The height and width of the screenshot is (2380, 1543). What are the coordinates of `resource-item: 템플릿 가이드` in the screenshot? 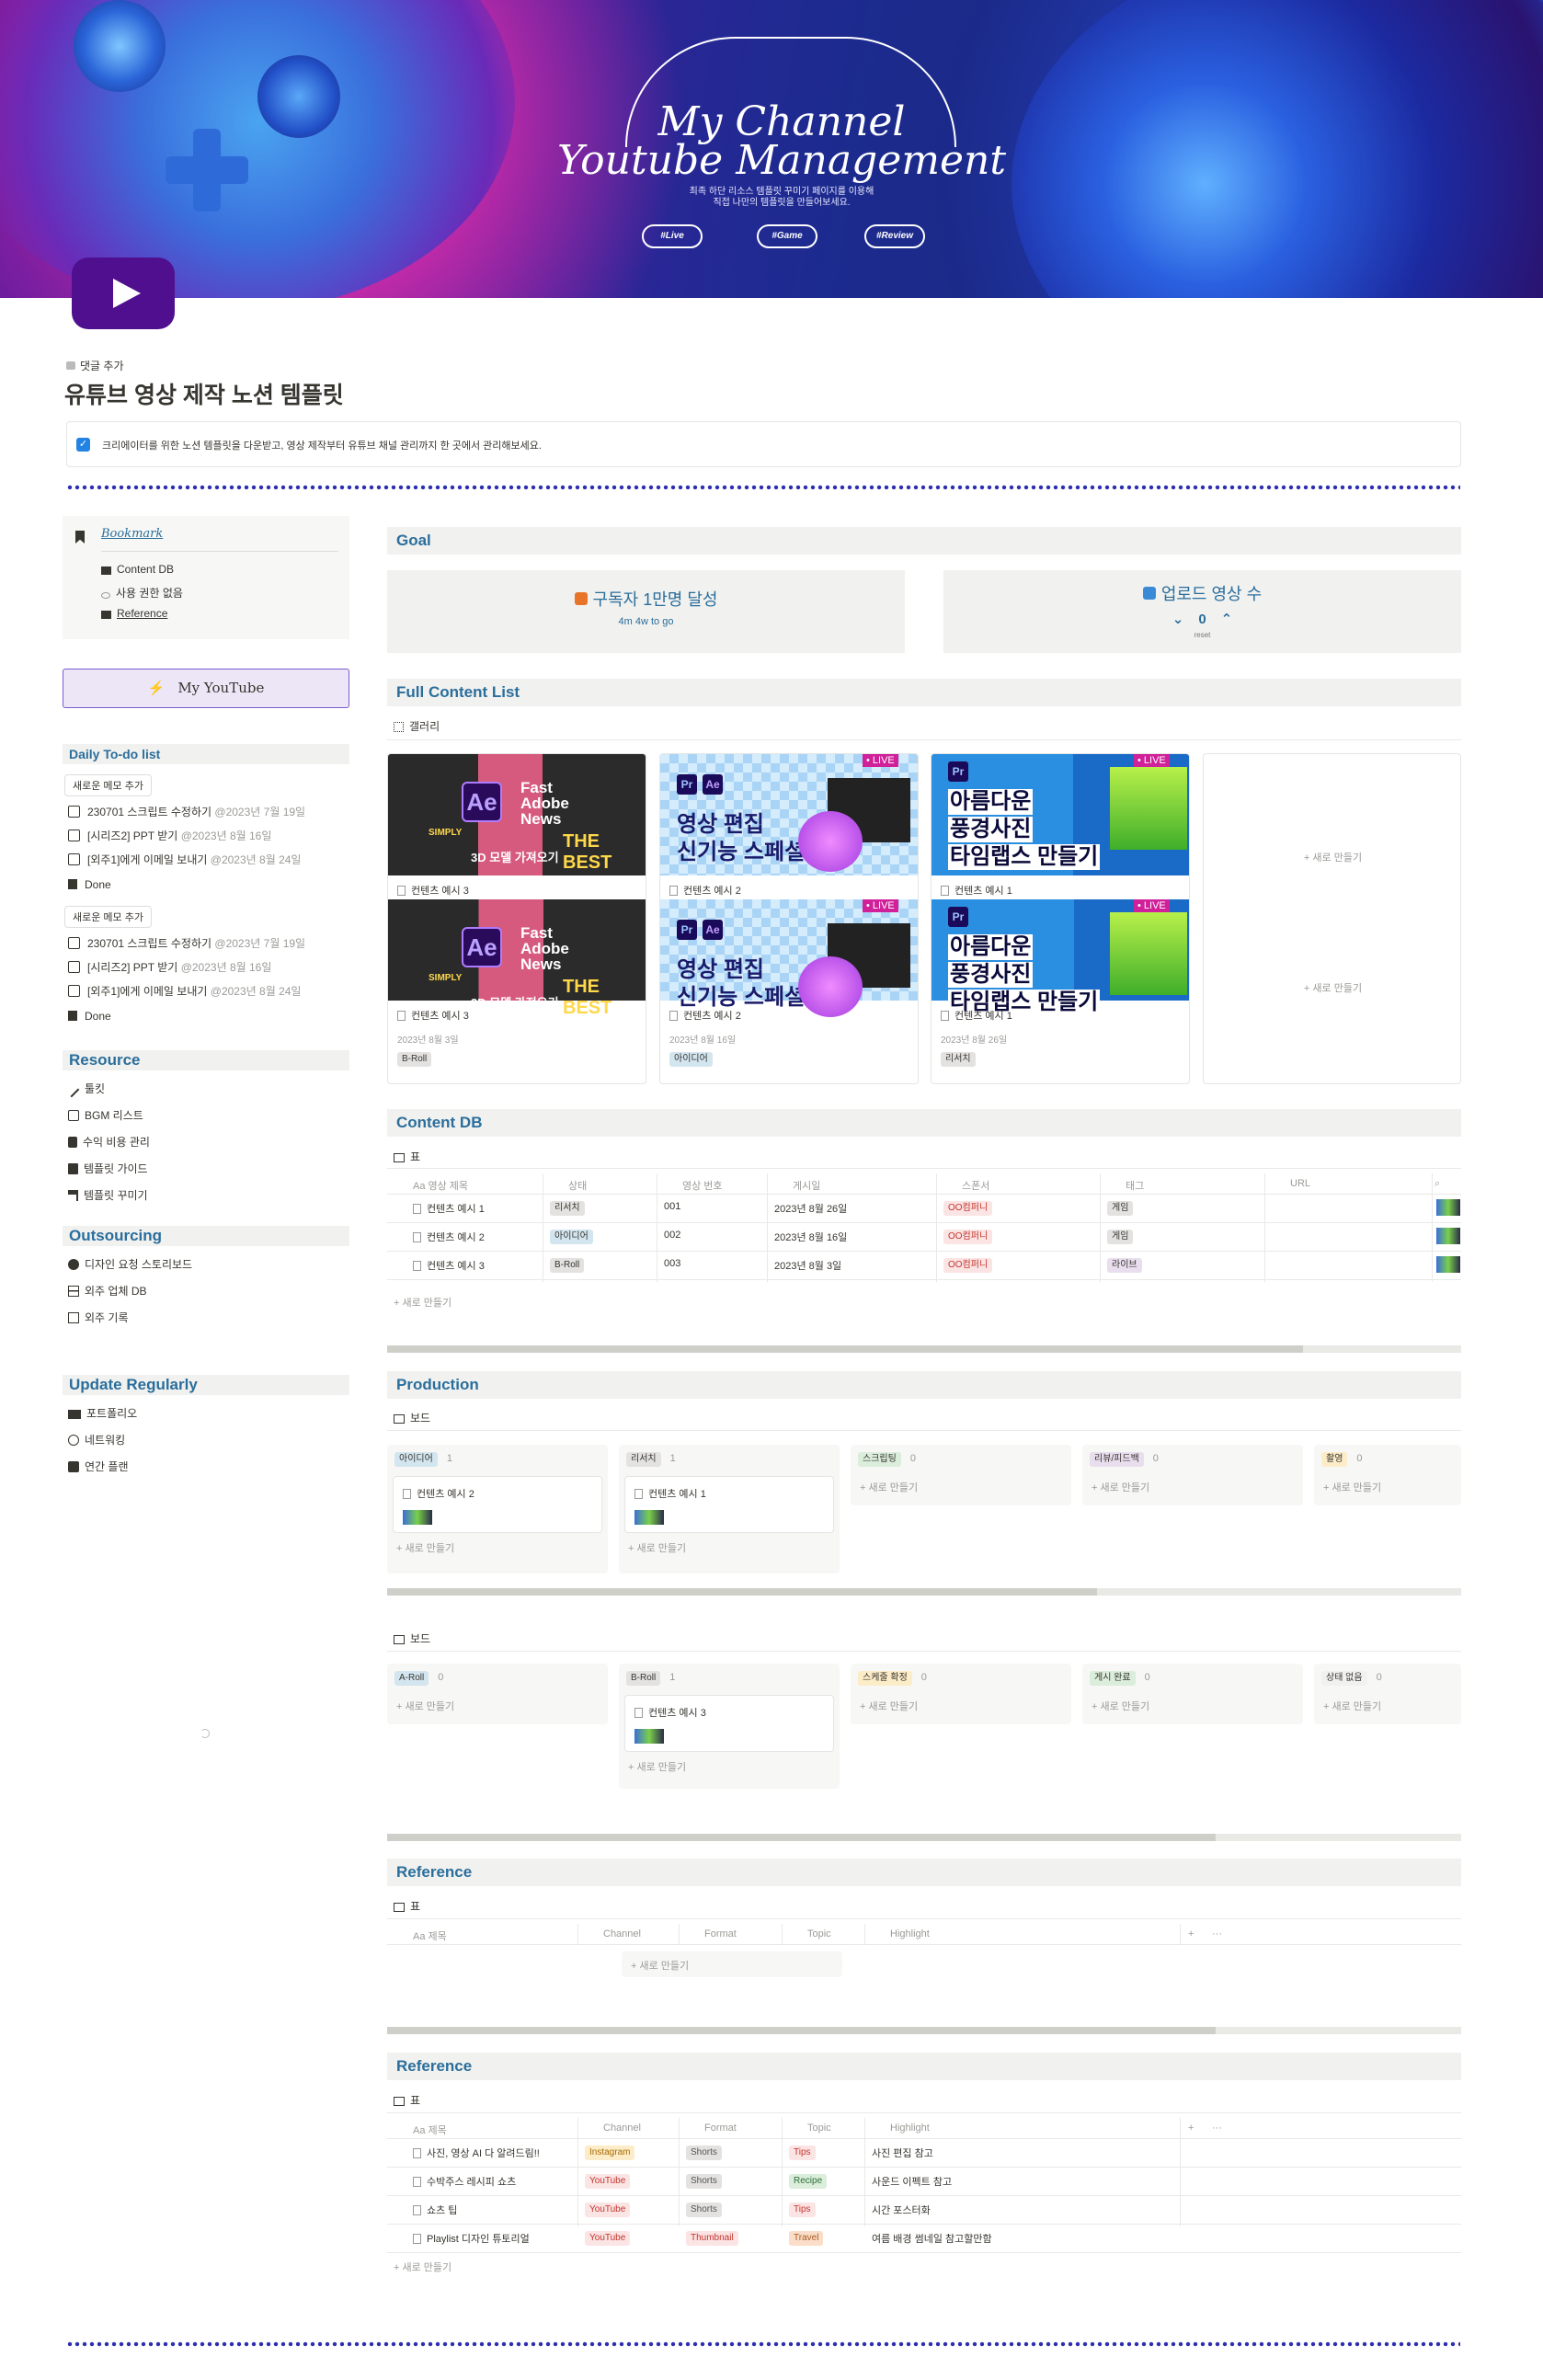 It's located at (108, 1168).